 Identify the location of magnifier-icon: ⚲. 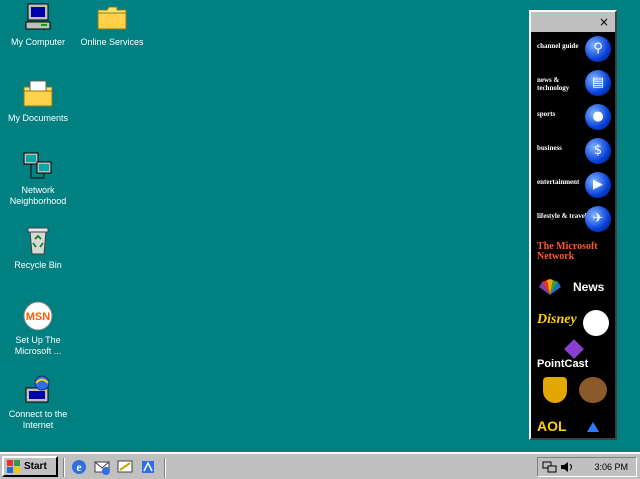
(598, 49).